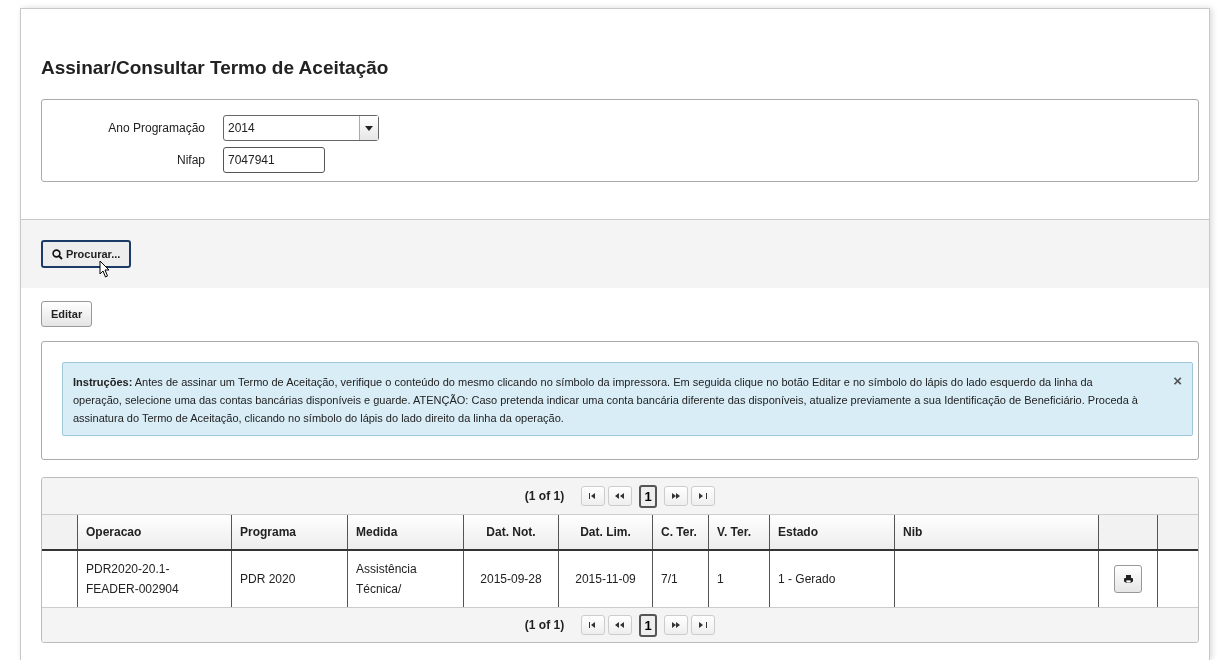 The height and width of the screenshot is (660, 1220). Describe the element at coordinates (606, 532) in the screenshot. I see `column-header: Dat. Lim.` at that location.